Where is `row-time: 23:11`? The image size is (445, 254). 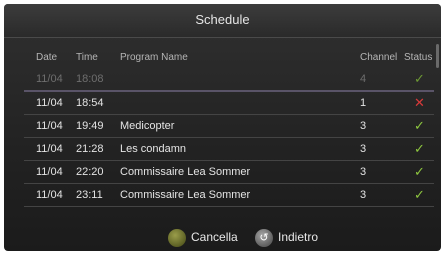 row-time: 23:11 is located at coordinates (89, 195).